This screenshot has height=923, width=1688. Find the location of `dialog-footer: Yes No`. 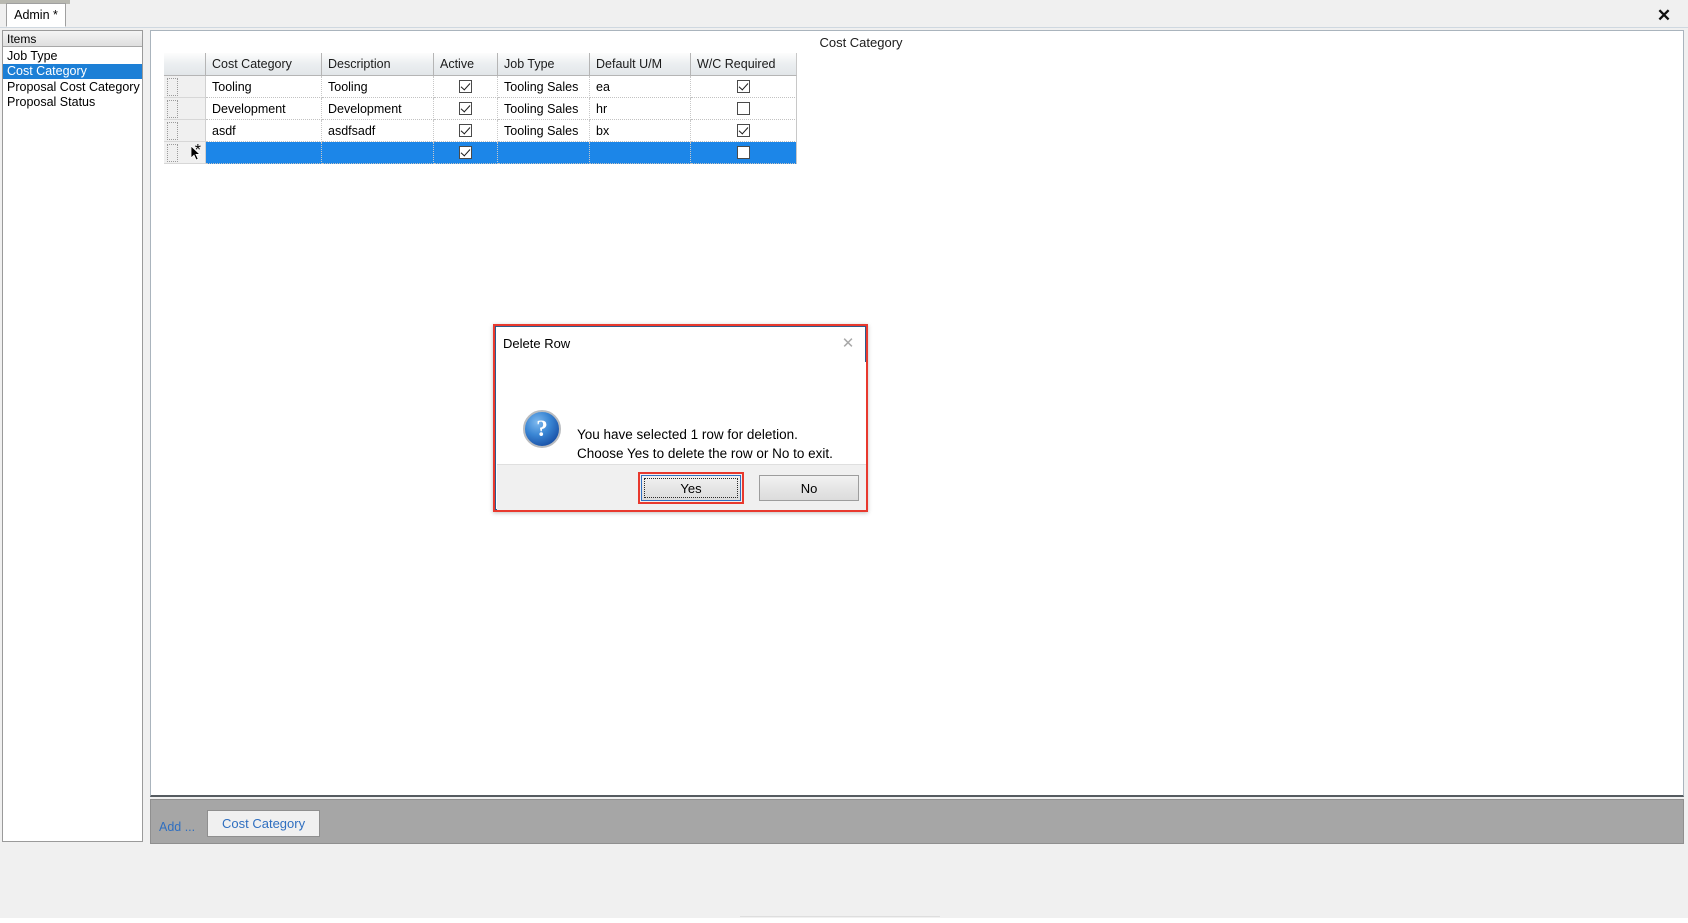

dialog-footer: Yes No is located at coordinates (681, 487).